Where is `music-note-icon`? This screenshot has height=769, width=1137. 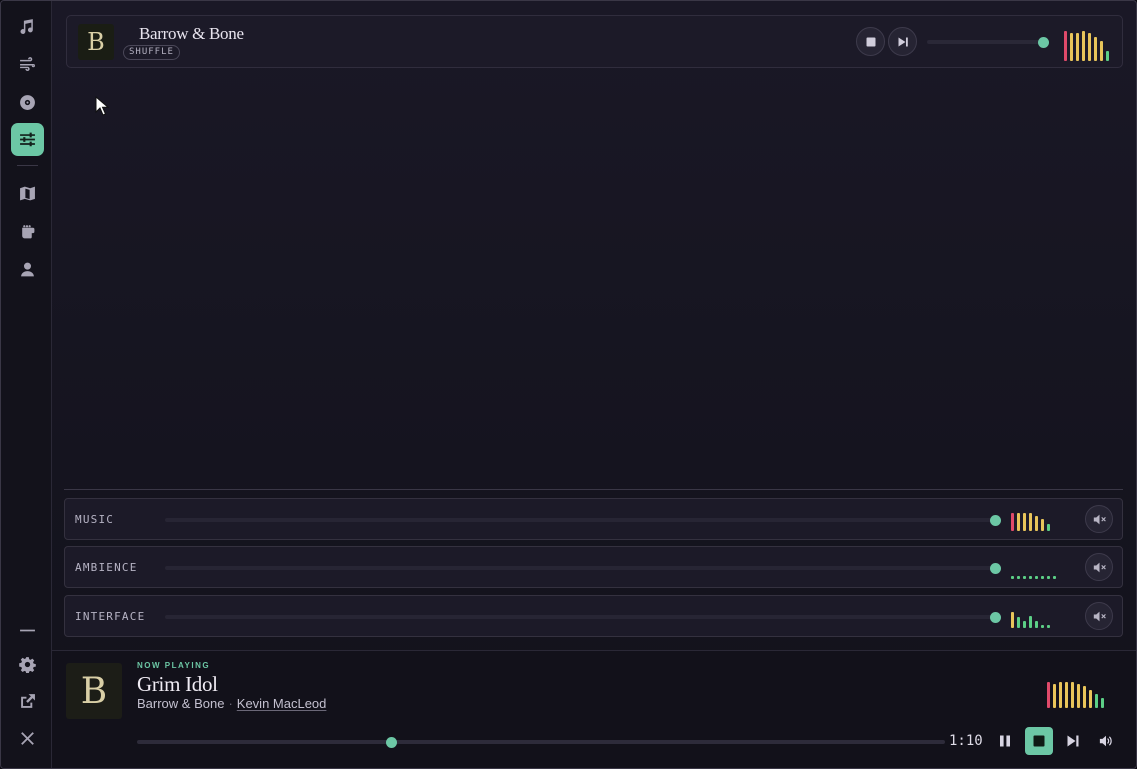
music-note-icon is located at coordinates (27, 26).